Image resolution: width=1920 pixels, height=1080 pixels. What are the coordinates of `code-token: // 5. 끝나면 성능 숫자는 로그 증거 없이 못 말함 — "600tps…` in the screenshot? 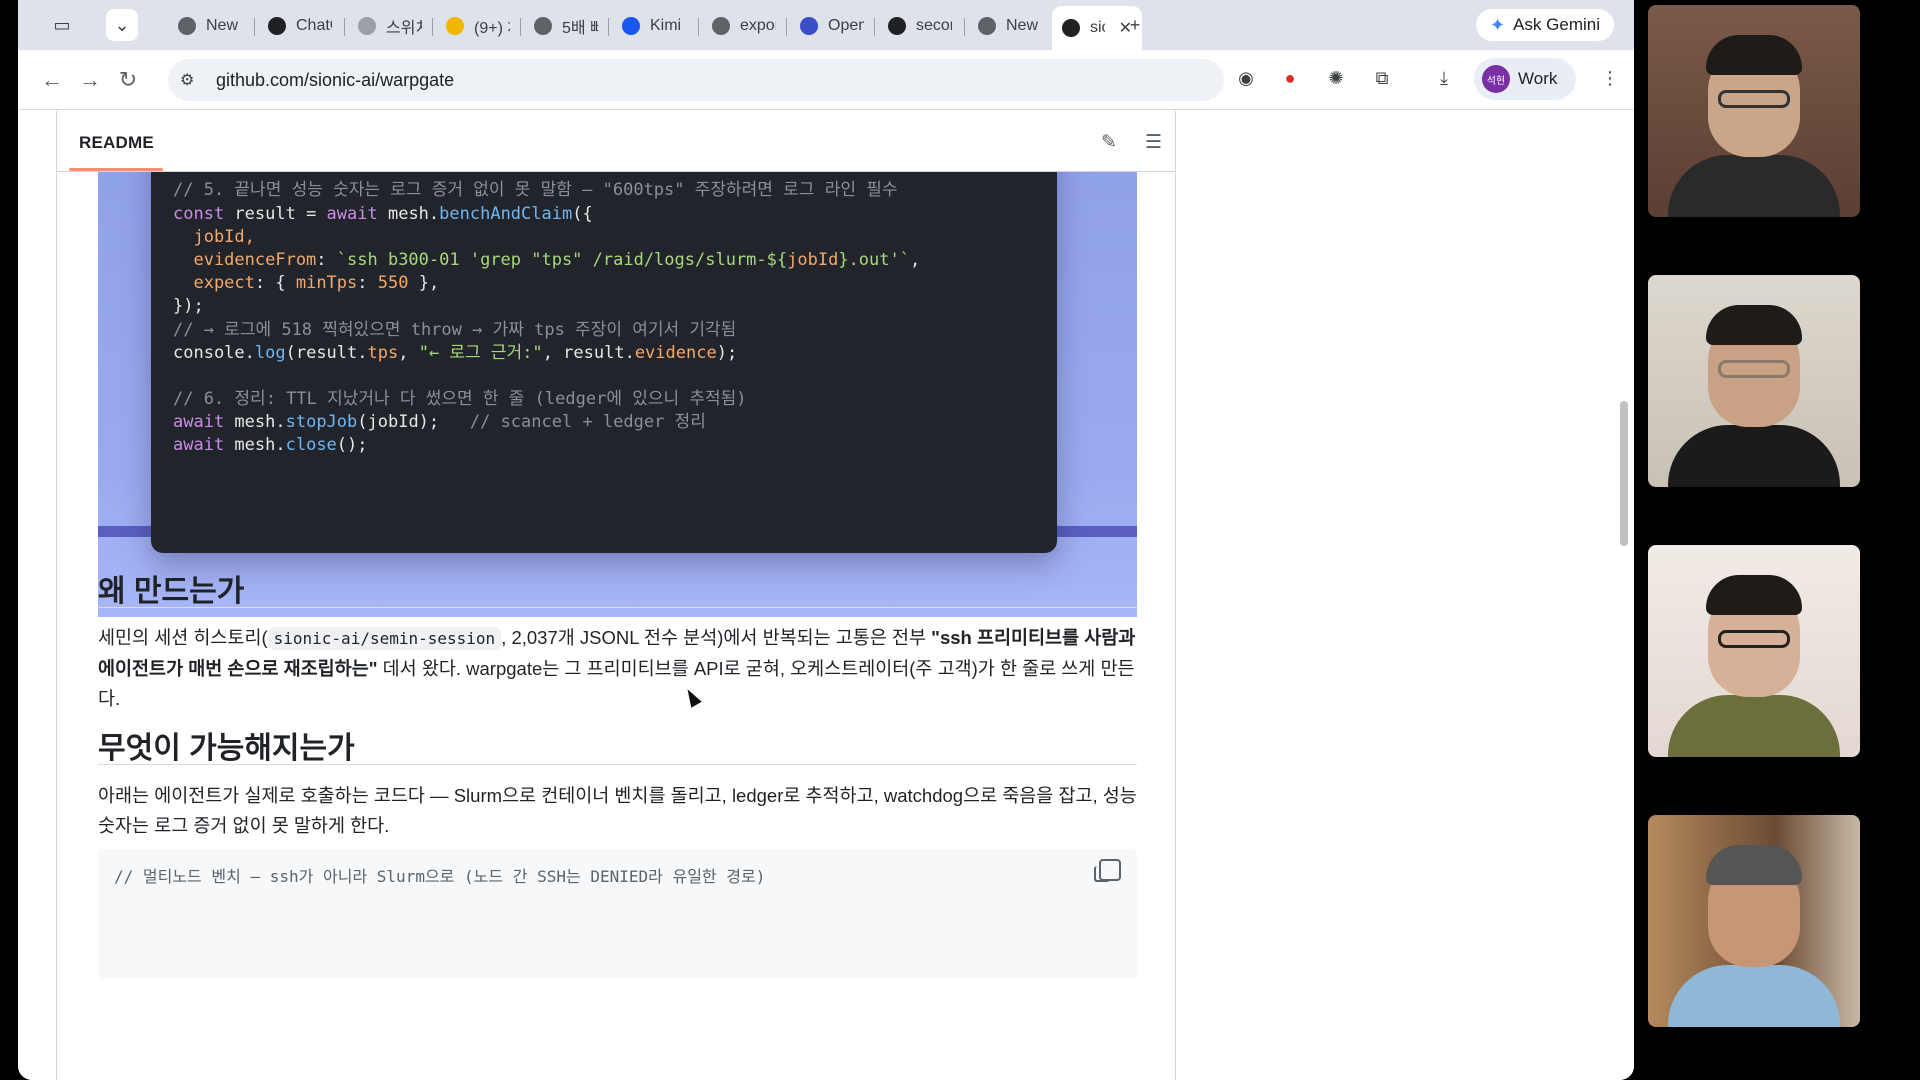 It's located at (535, 190).